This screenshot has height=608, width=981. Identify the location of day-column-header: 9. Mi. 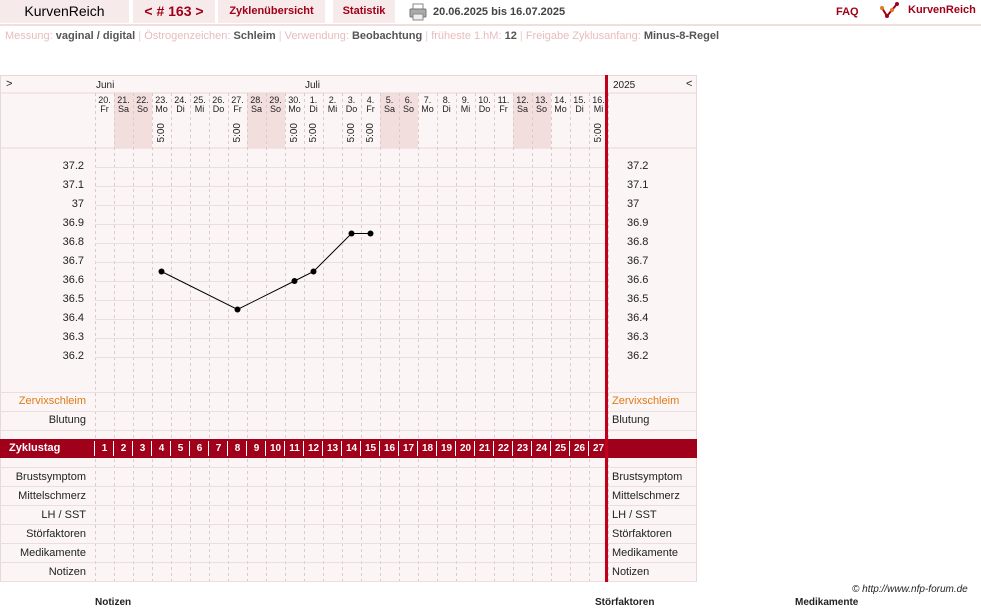
(465, 105).